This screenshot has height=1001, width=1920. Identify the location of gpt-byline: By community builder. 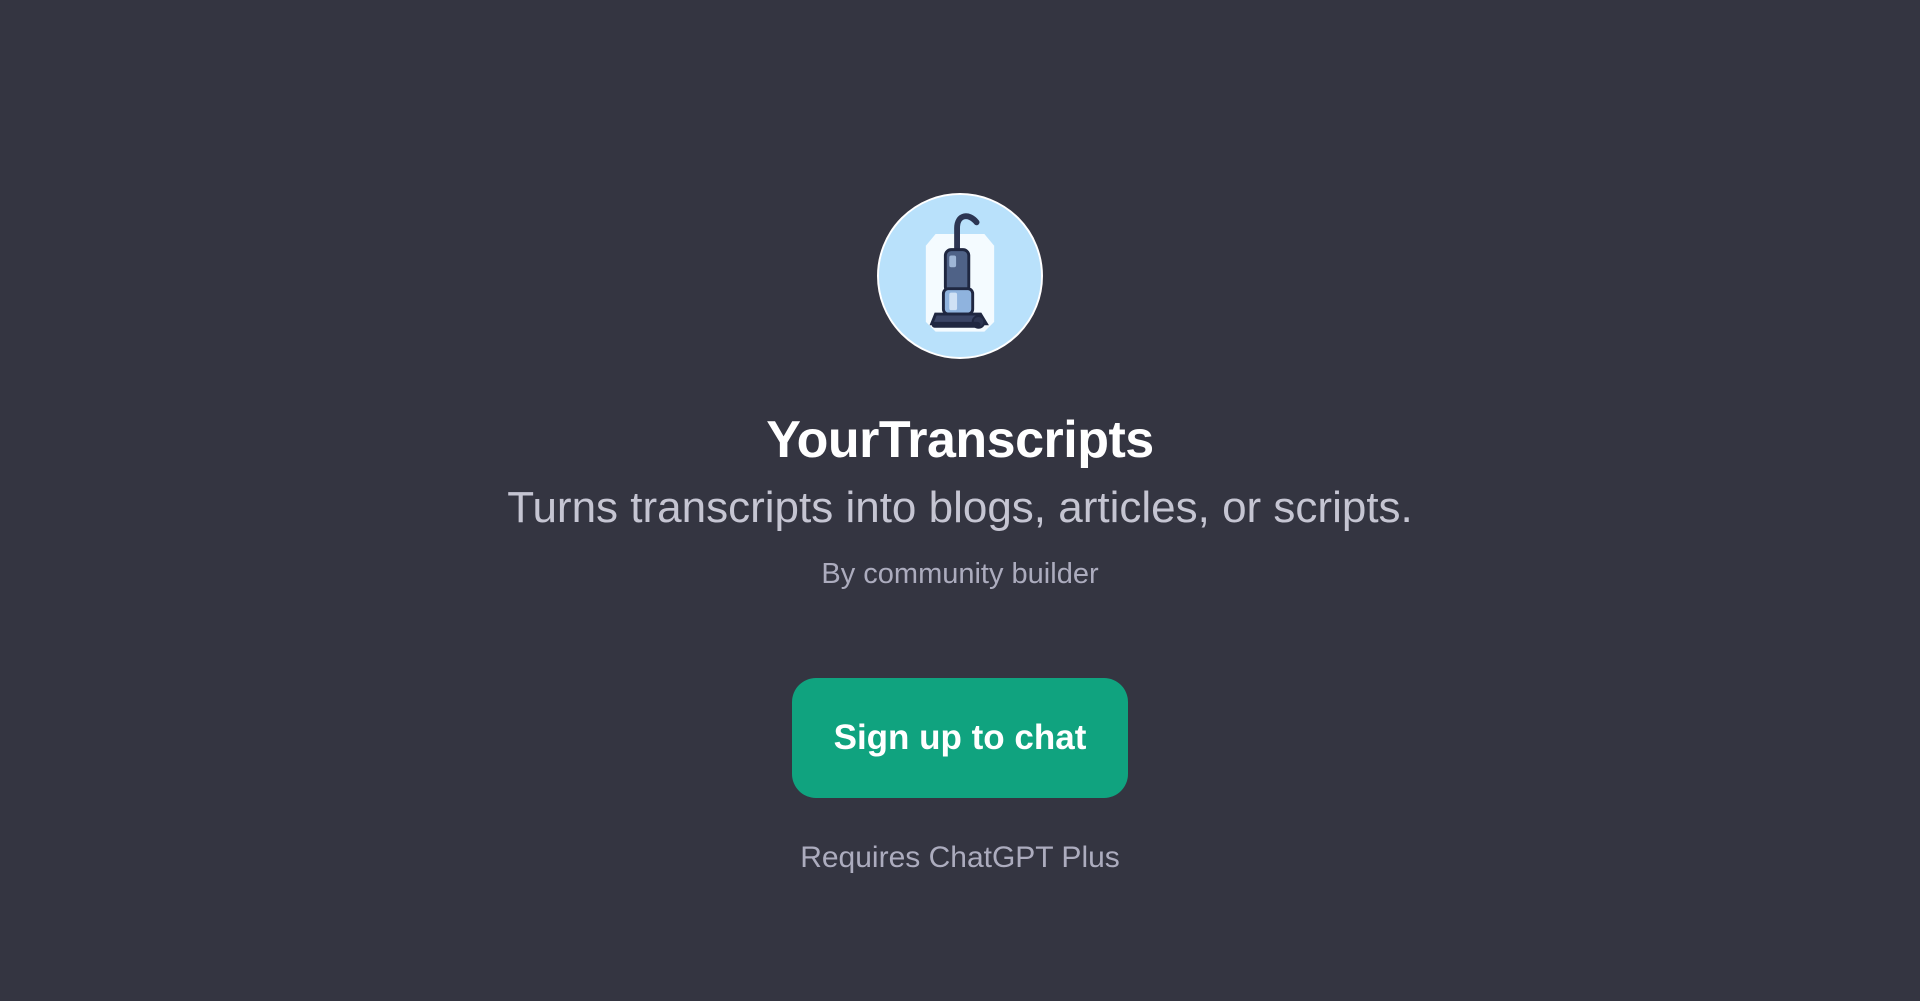
(960, 574).